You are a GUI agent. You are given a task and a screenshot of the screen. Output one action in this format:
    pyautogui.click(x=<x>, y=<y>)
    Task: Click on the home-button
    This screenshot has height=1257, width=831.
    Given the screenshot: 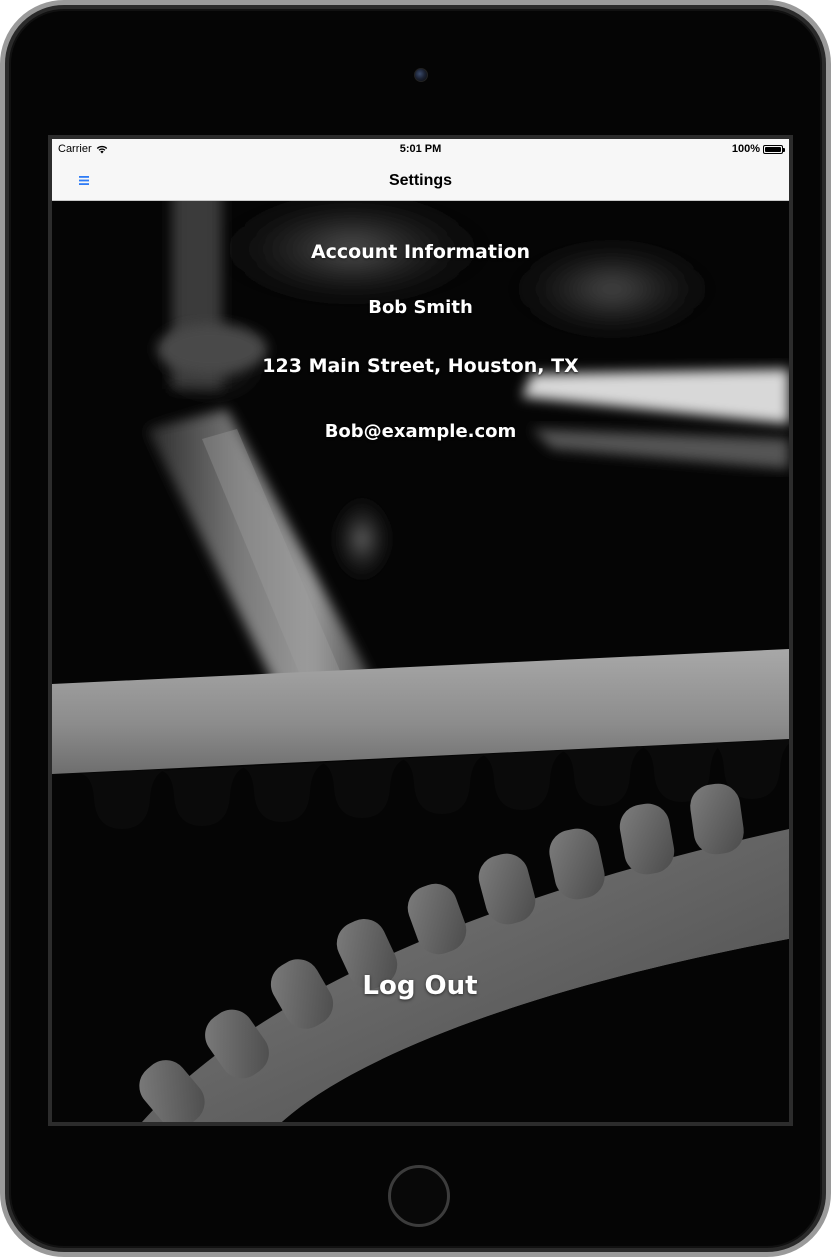 What is the action you would take?
    pyautogui.click(x=419, y=1196)
    